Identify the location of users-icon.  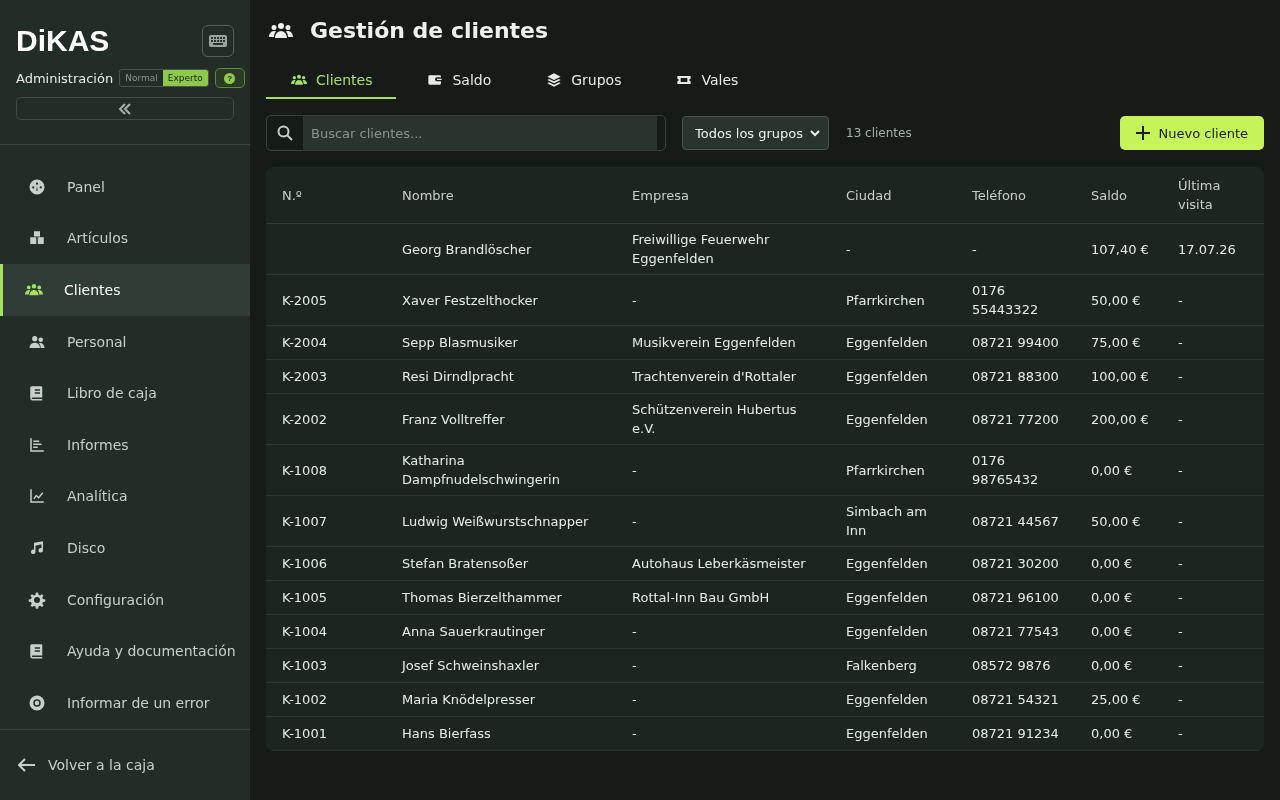
(299, 80).